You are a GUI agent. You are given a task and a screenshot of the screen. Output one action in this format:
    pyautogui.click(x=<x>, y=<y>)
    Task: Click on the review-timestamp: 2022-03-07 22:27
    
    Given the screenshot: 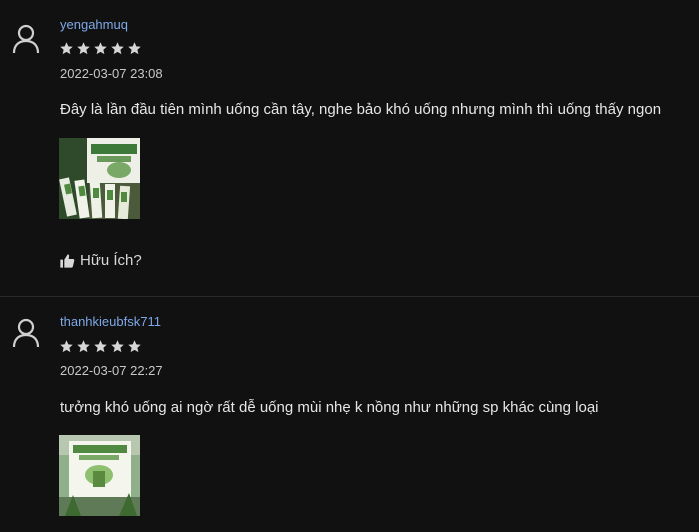 What is the action you would take?
    pyautogui.click(x=111, y=370)
    